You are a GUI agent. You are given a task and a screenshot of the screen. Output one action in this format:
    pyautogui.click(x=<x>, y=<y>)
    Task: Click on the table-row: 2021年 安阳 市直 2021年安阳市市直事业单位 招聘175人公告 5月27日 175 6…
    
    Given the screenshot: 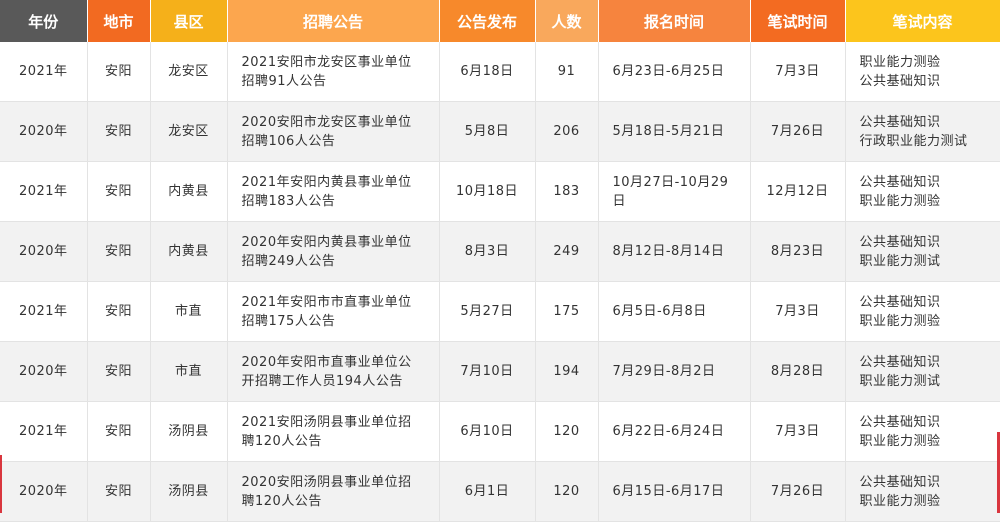 What is the action you would take?
    pyautogui.click(x=500, y=311)
    